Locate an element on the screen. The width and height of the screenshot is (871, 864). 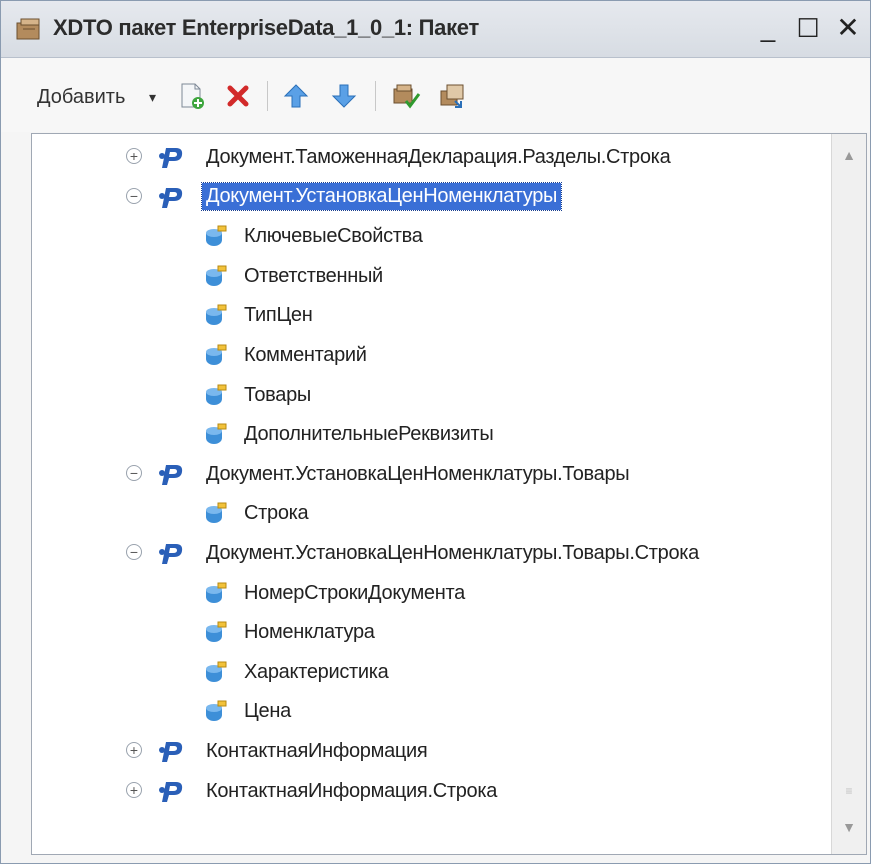
tree-node-label: КлючевыеСвойства is located at coordinates (333, 236).